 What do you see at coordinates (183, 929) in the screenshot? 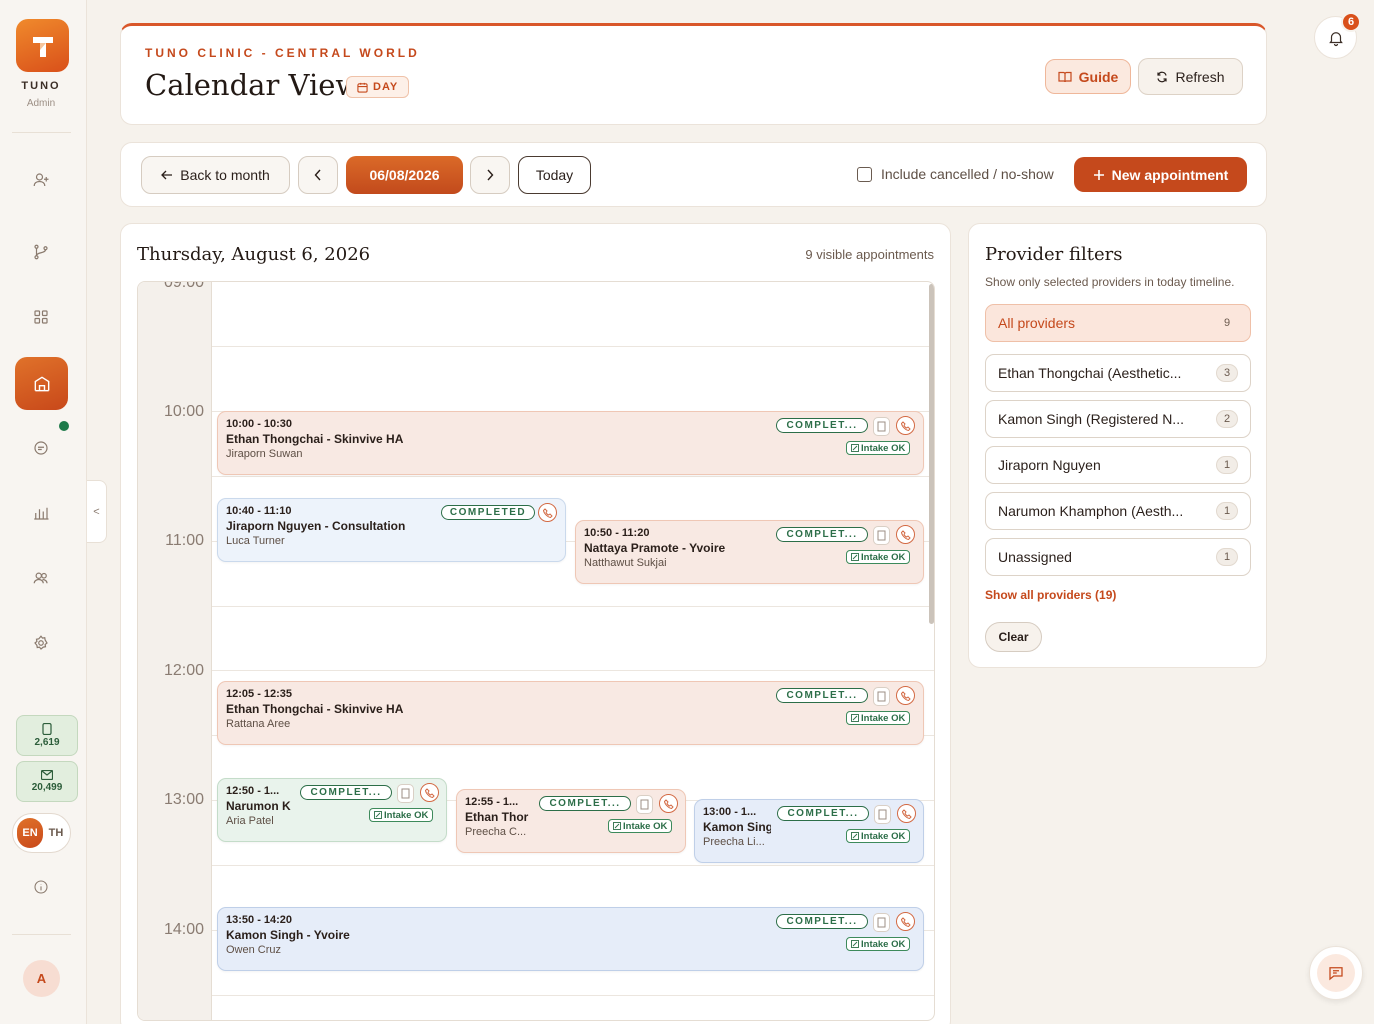
I see `hour-label: 14:00` at bounding box center [183, 929].